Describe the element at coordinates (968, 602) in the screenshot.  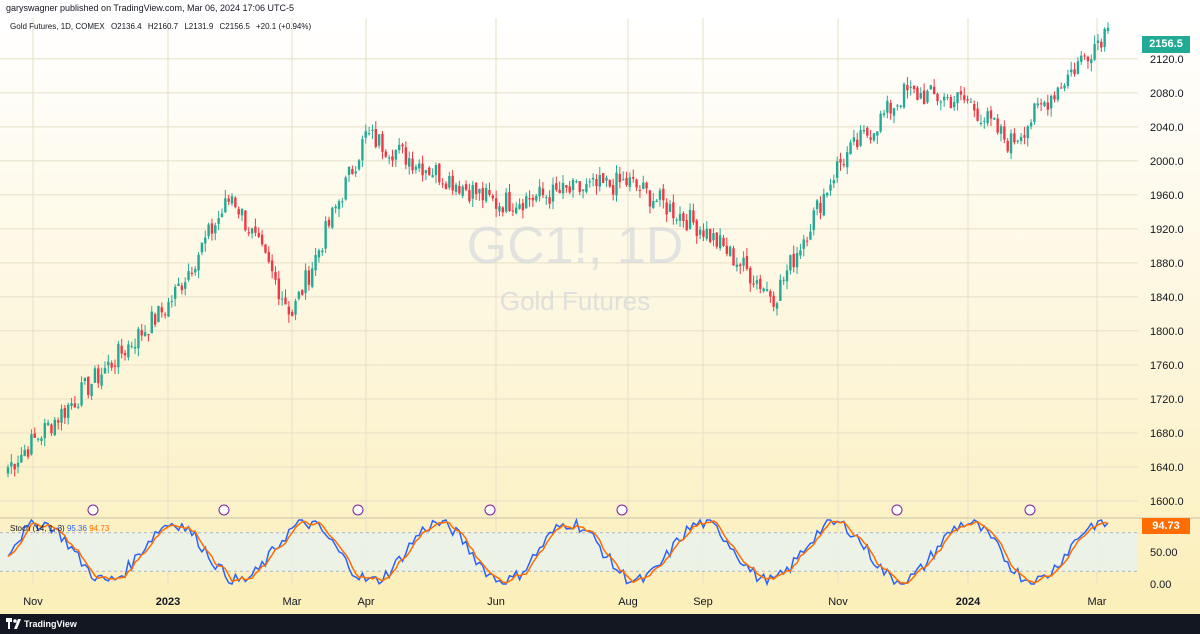
I see `time-axis-label: 2024` at that location.